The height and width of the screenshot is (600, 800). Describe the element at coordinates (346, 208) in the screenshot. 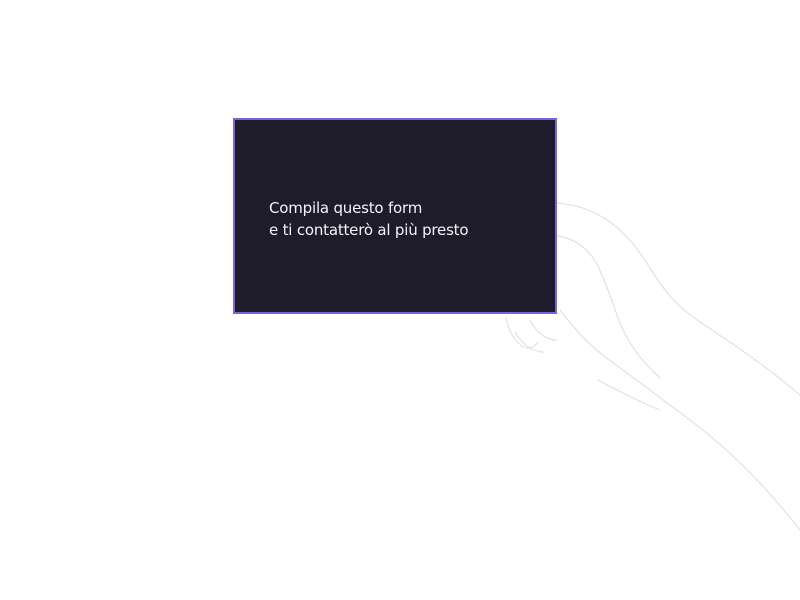

I see `card-message-line-1: Compila questo form` at that location.